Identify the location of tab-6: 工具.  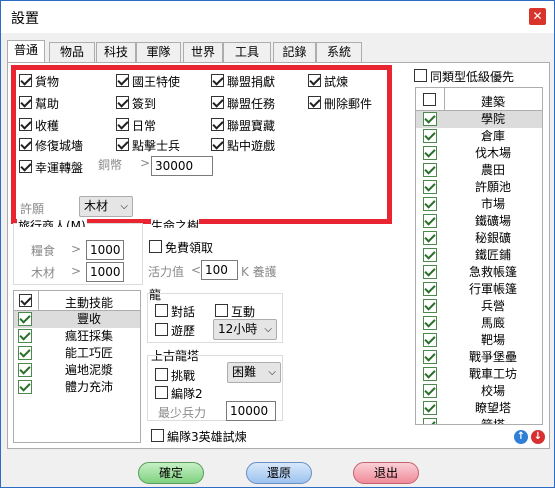
(247, 52).